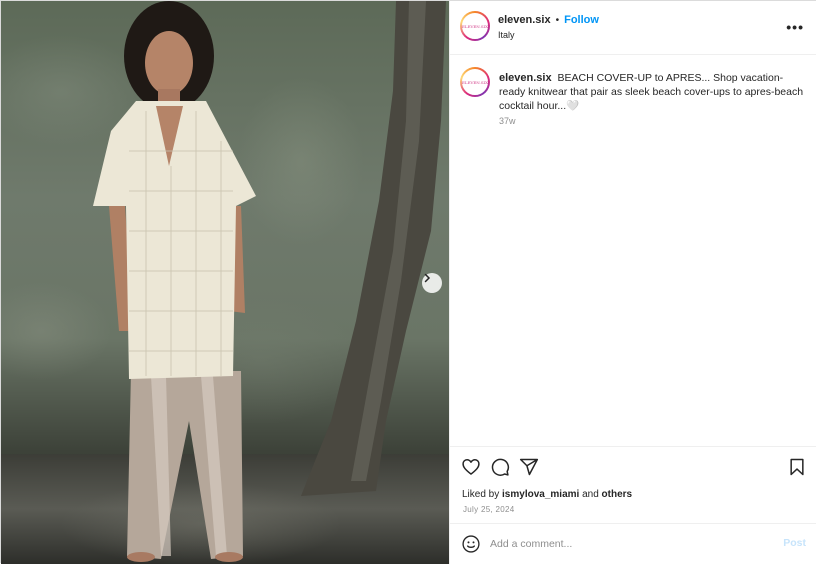 The image size is (816, 566). I want to click on liked-mid: and, so click(590, 494).